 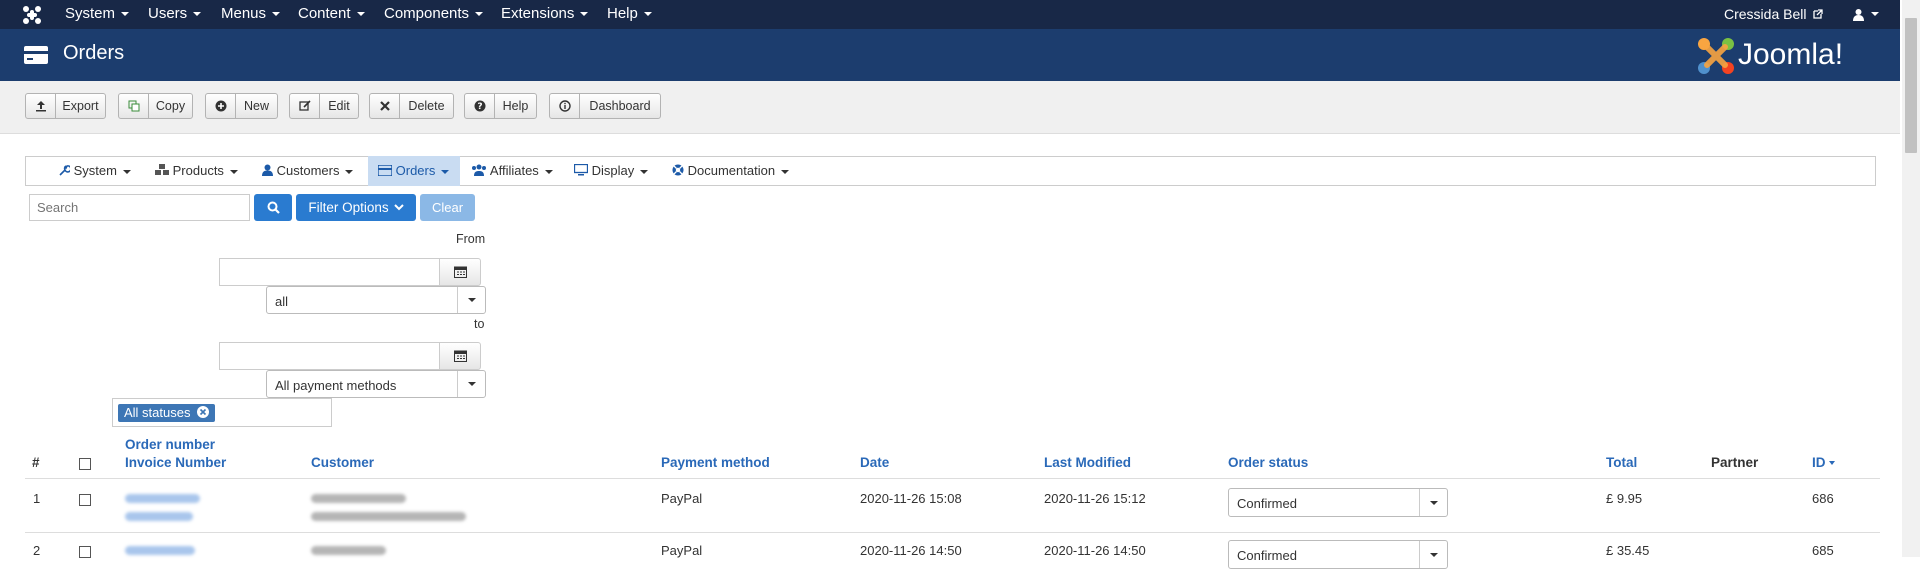 I want to click on users-icon, so click(x=479, y=170).